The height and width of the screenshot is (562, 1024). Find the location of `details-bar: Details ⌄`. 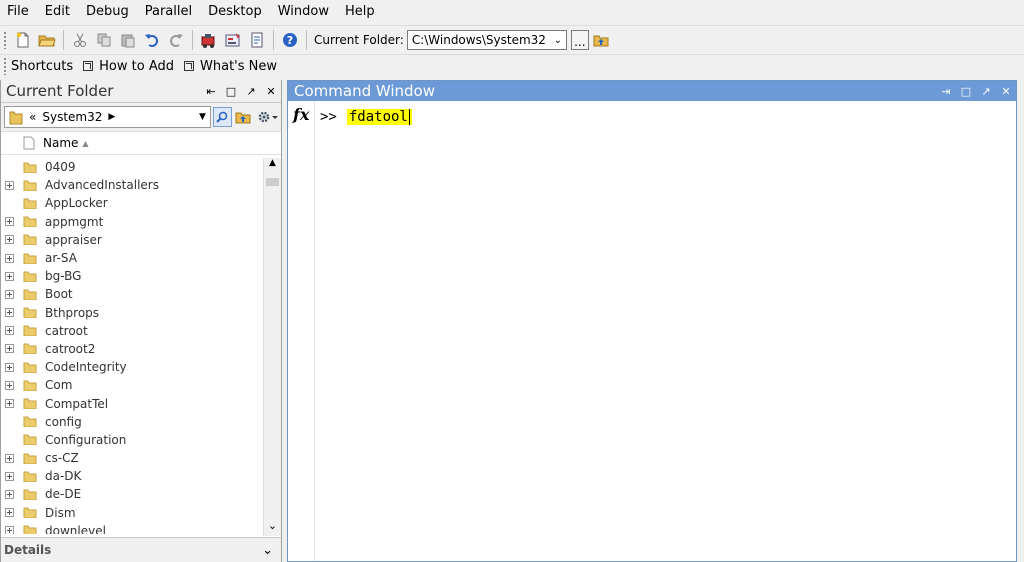

details-bar: Details ⌄ is located at coordinates (141, 549).